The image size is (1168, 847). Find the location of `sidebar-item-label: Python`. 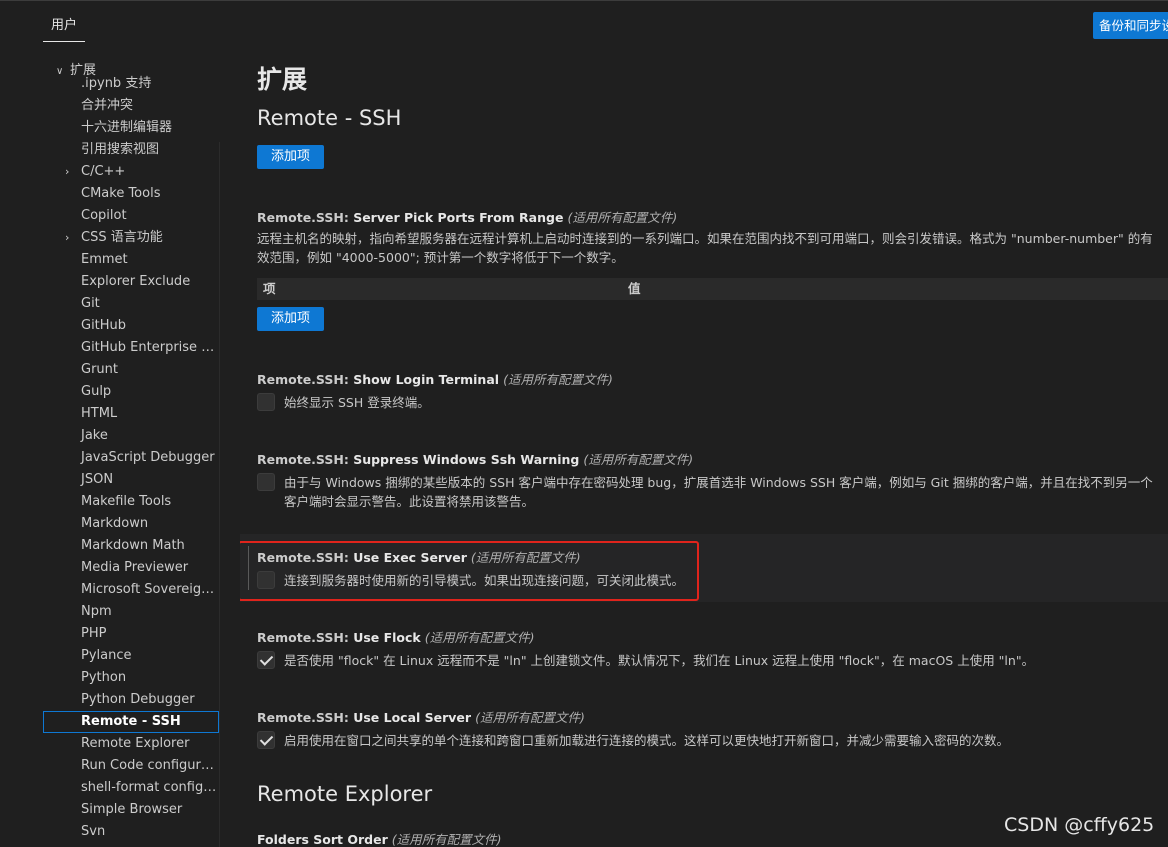

sidebar-item-label: Python is located at coordinates (104, 677).